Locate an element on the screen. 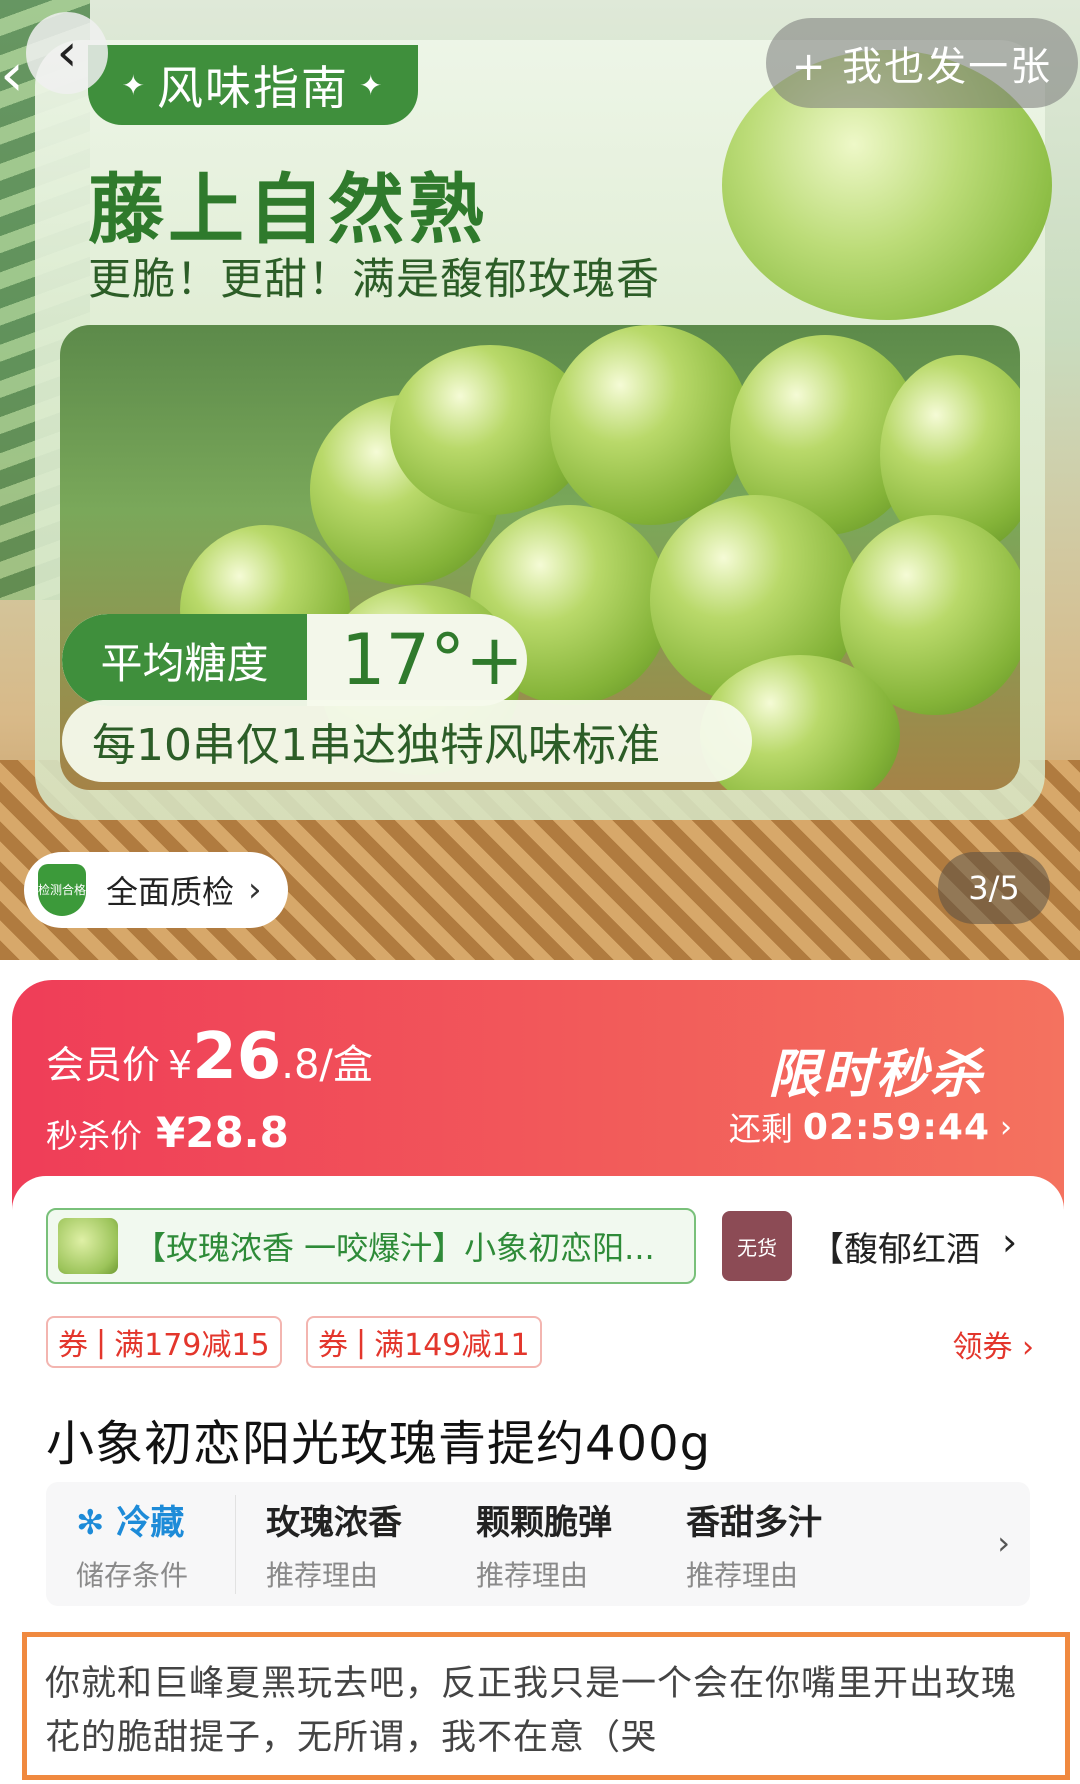 Image resolution: width=1080 pixels, height=1784 pixels. variant-option-out-of-stock: 无货 【馥郁红酒 is located at coordinates (867, 1246).